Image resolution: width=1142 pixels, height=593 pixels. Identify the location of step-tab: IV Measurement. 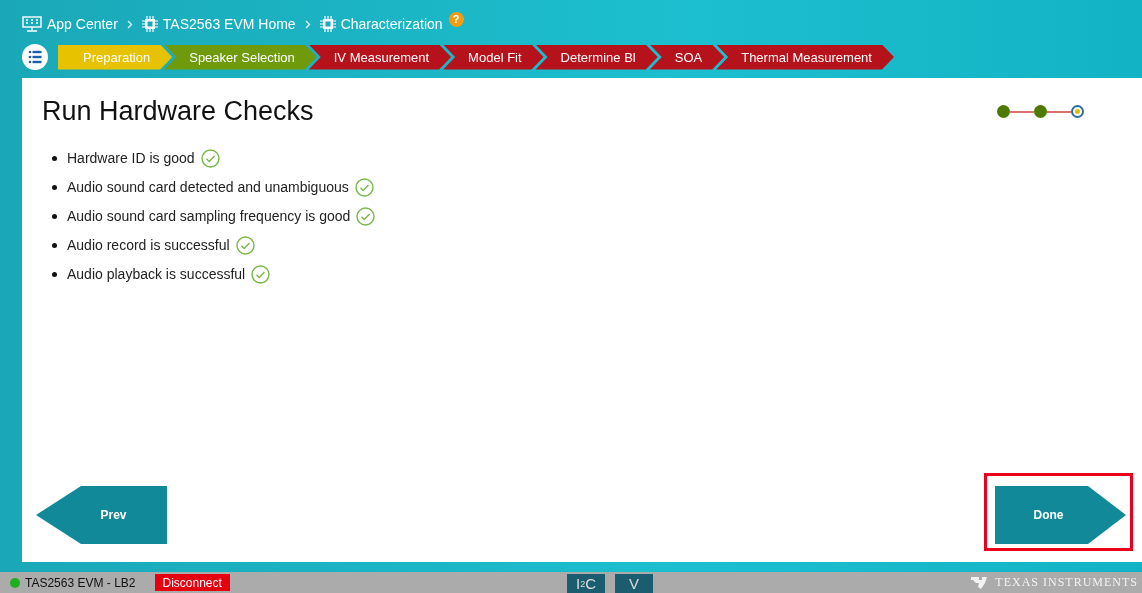
(380, 57).